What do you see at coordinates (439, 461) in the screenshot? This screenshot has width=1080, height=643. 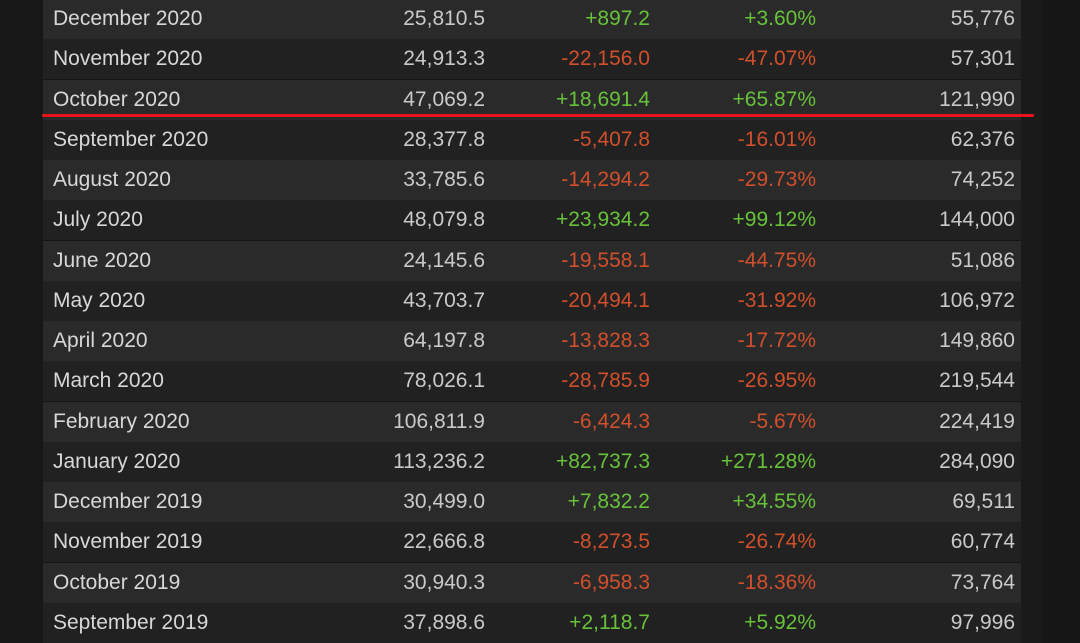 I see `avg-players-cell: 113,236.2` at bounding box center [439, 461].